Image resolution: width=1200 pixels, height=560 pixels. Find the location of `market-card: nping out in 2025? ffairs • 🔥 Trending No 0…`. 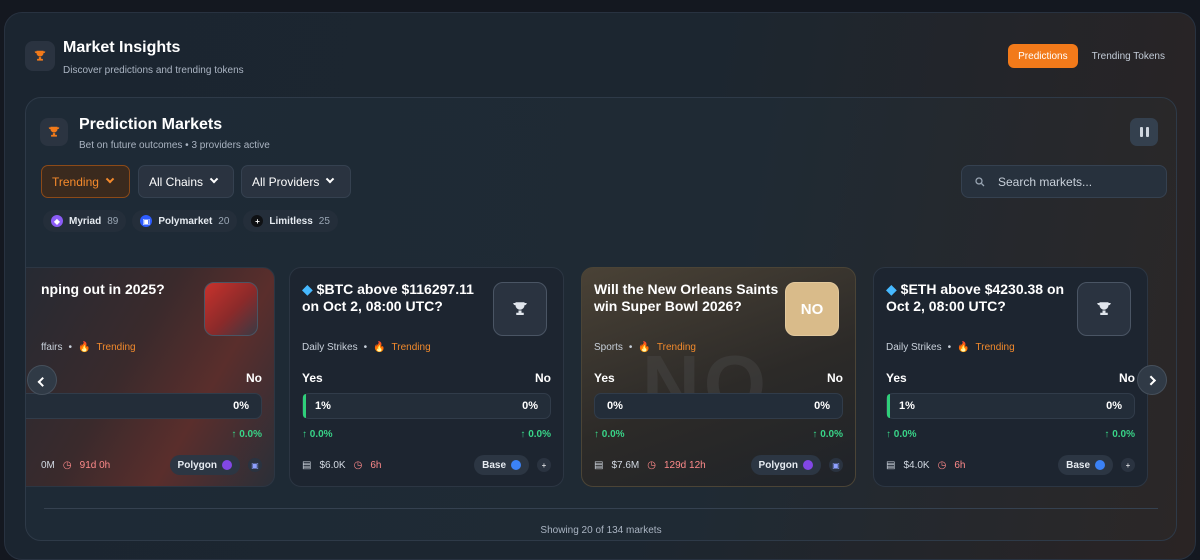

market-card: nping out in 2025? ffairs • 🔥 Trending No 0… is located at coordinates (150, 377).